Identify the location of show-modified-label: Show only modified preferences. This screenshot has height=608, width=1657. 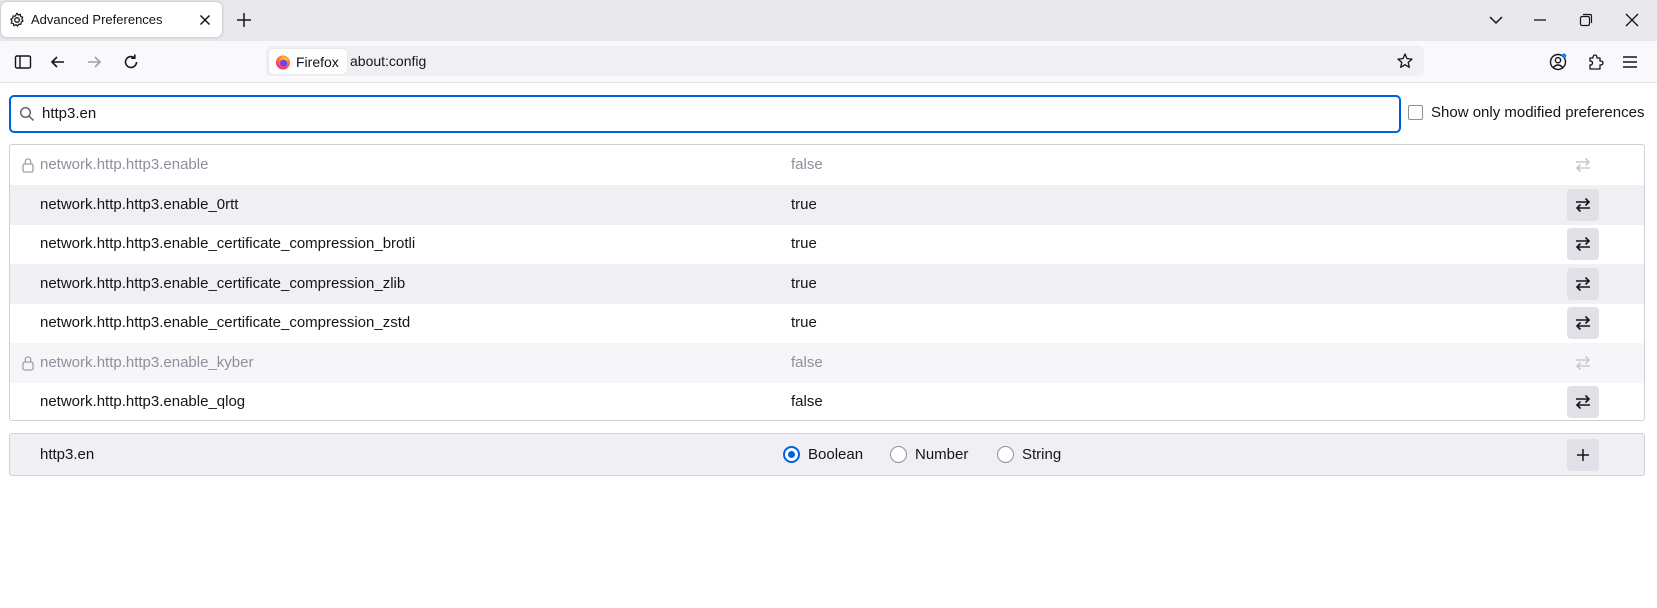
(1538, 112).